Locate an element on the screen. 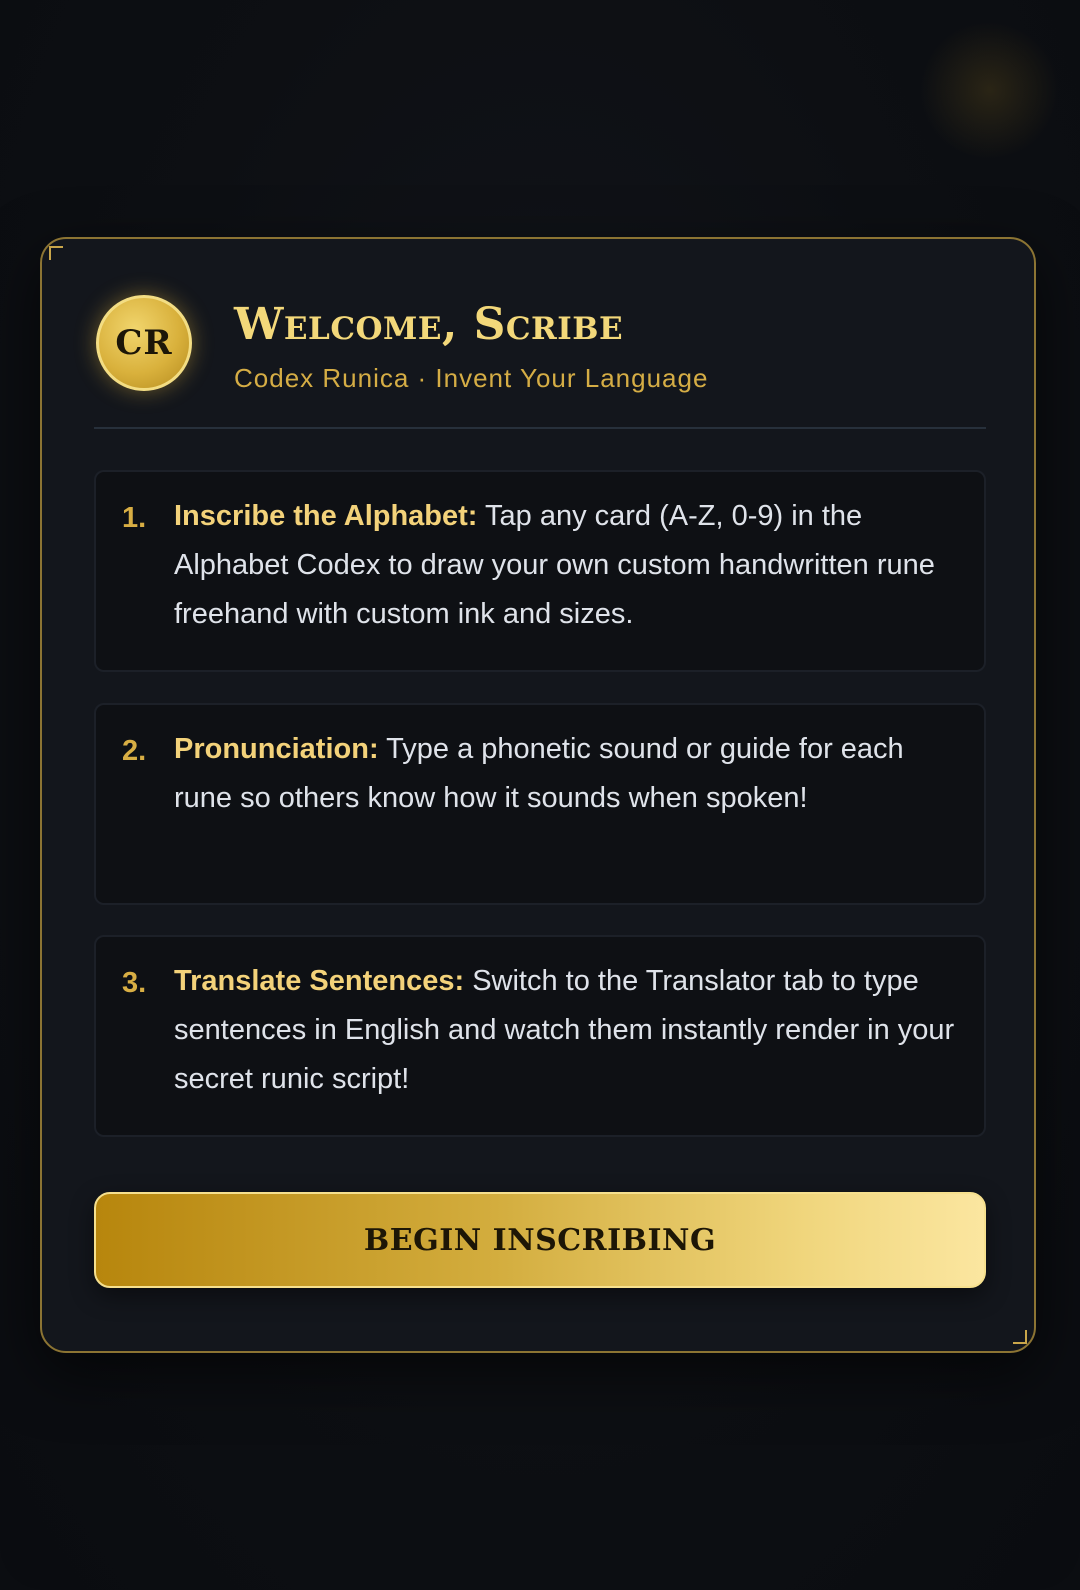 This screenshot has width=1080, height=1590. dialog-subtitle: Codex Runica · Invent Your Language is located at coordinates (471, 378).